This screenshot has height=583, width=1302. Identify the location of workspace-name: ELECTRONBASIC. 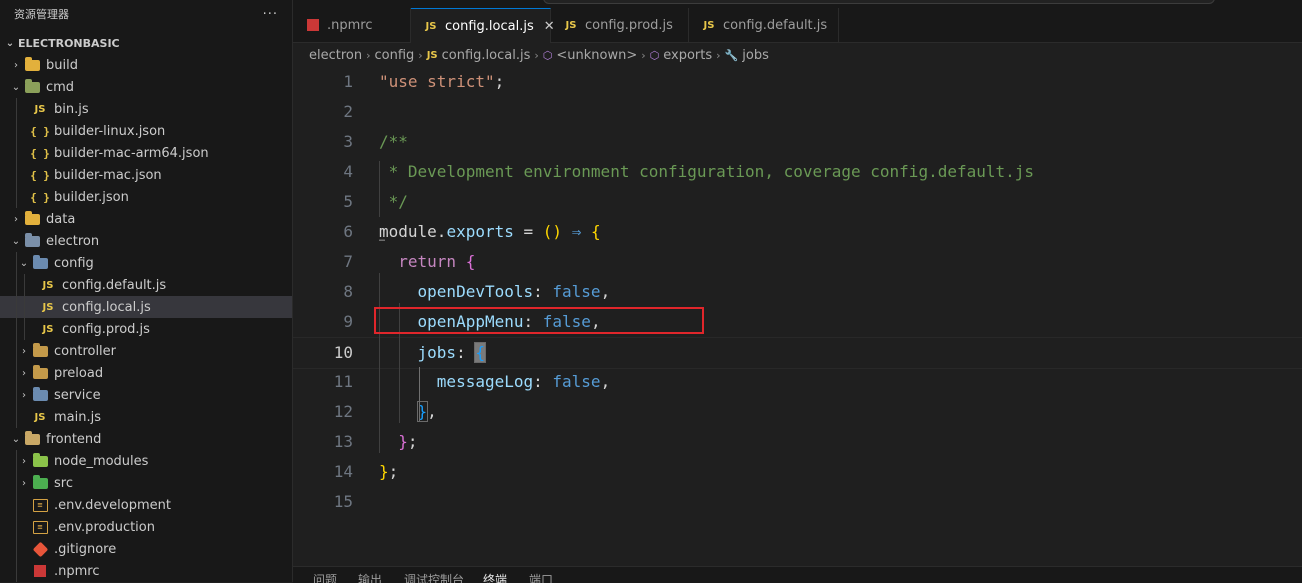
(69, 43).